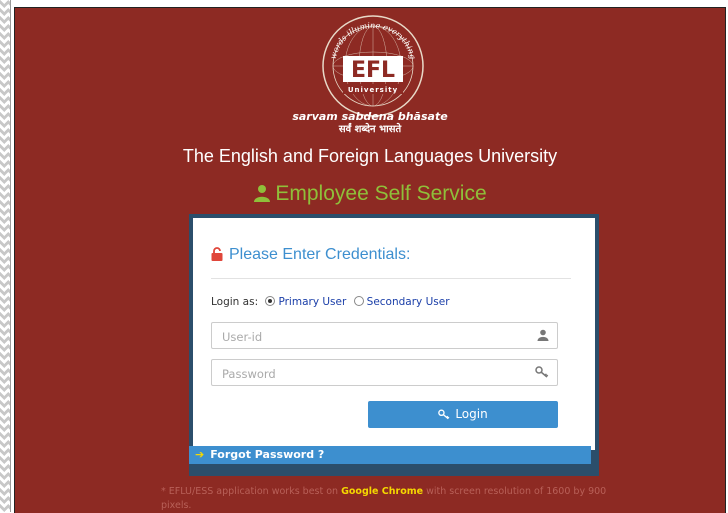 This screenshot has height=513, width=728. What do you see at coordinates (320, 254) in the screenshot?
I see `credentials-heading-text: Please Enter Credentials:` at bounding box center [320, 254].